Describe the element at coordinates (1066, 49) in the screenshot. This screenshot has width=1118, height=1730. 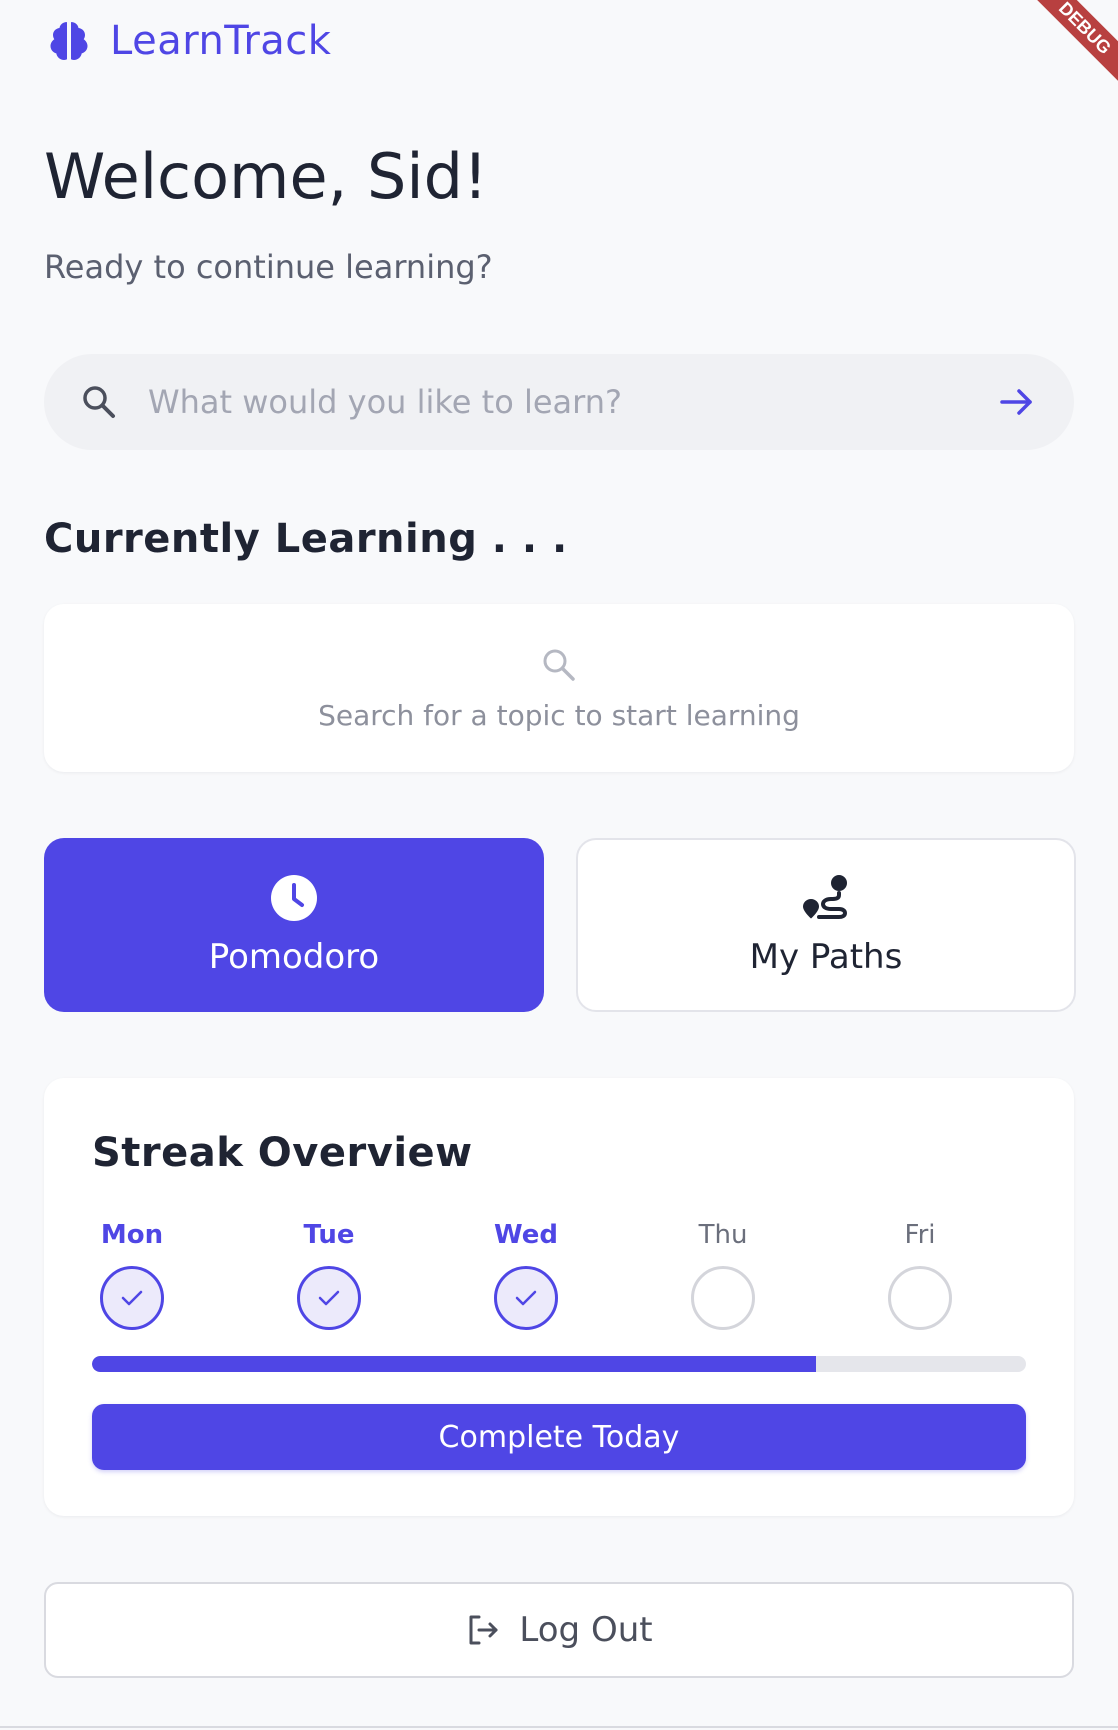
I see `debug-ribbon: DEBUG` at that location.